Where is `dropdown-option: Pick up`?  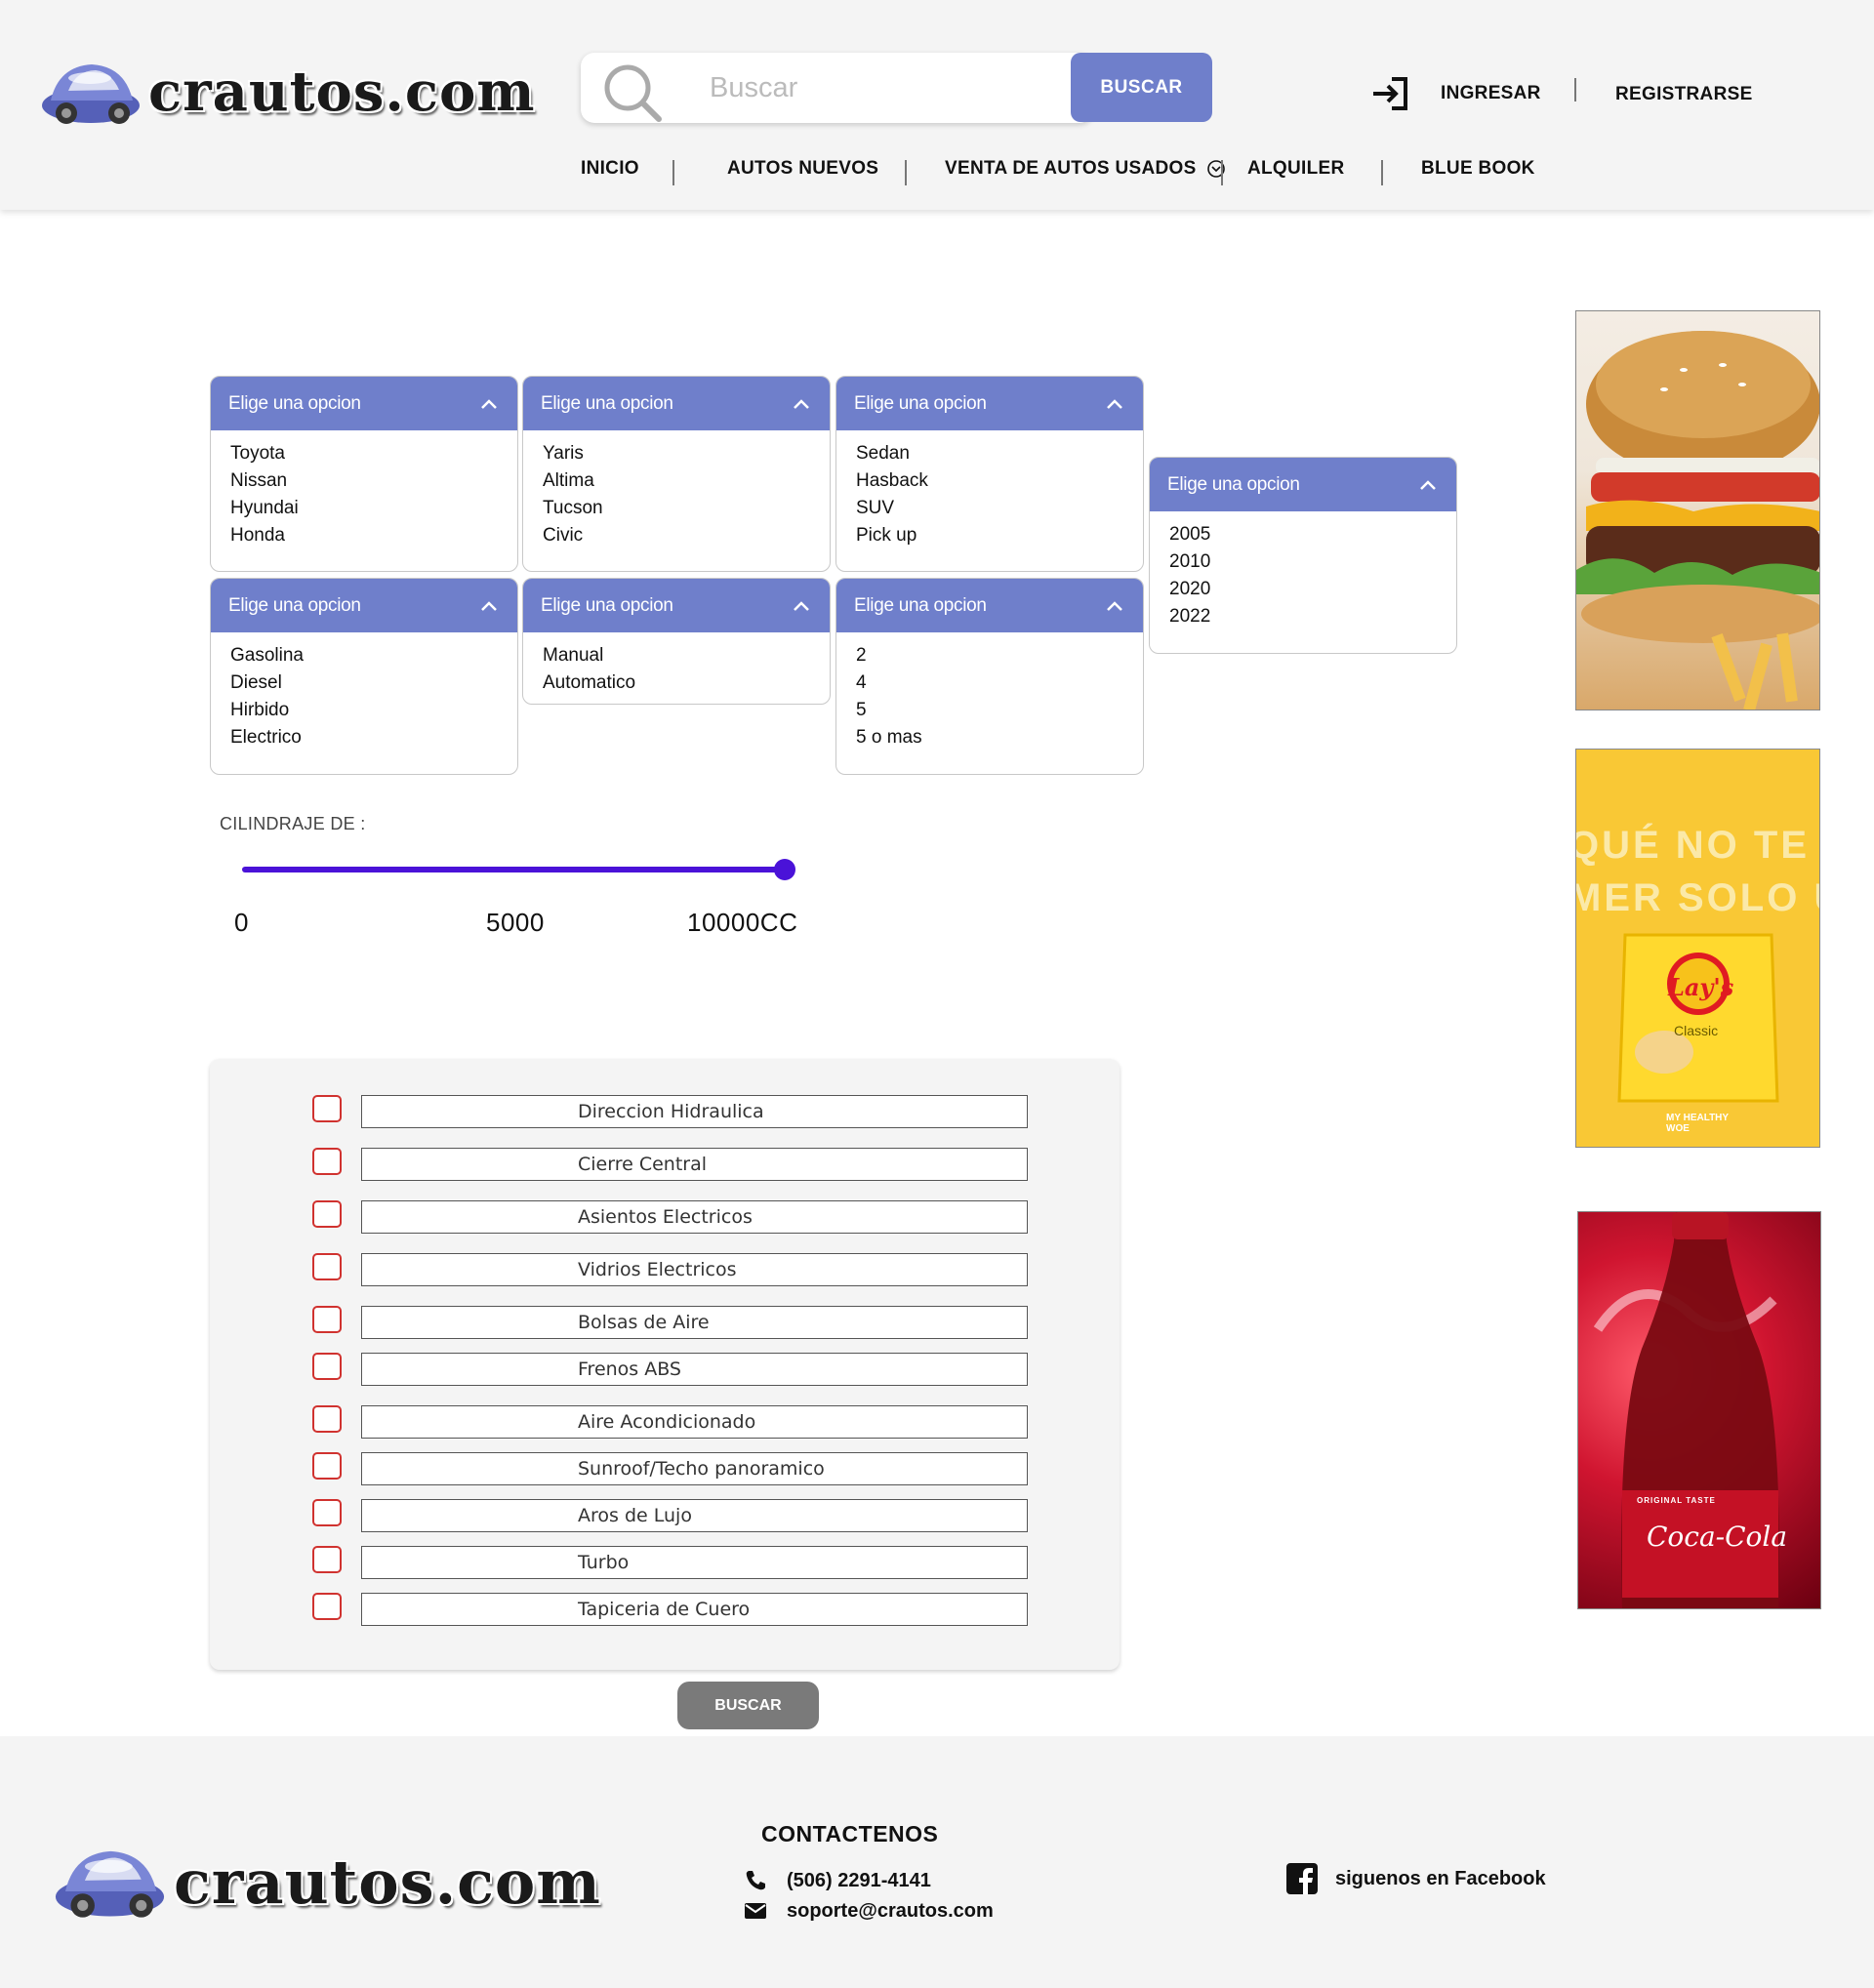 dropdown-option: Pick up is located at coordinates (999, 535).